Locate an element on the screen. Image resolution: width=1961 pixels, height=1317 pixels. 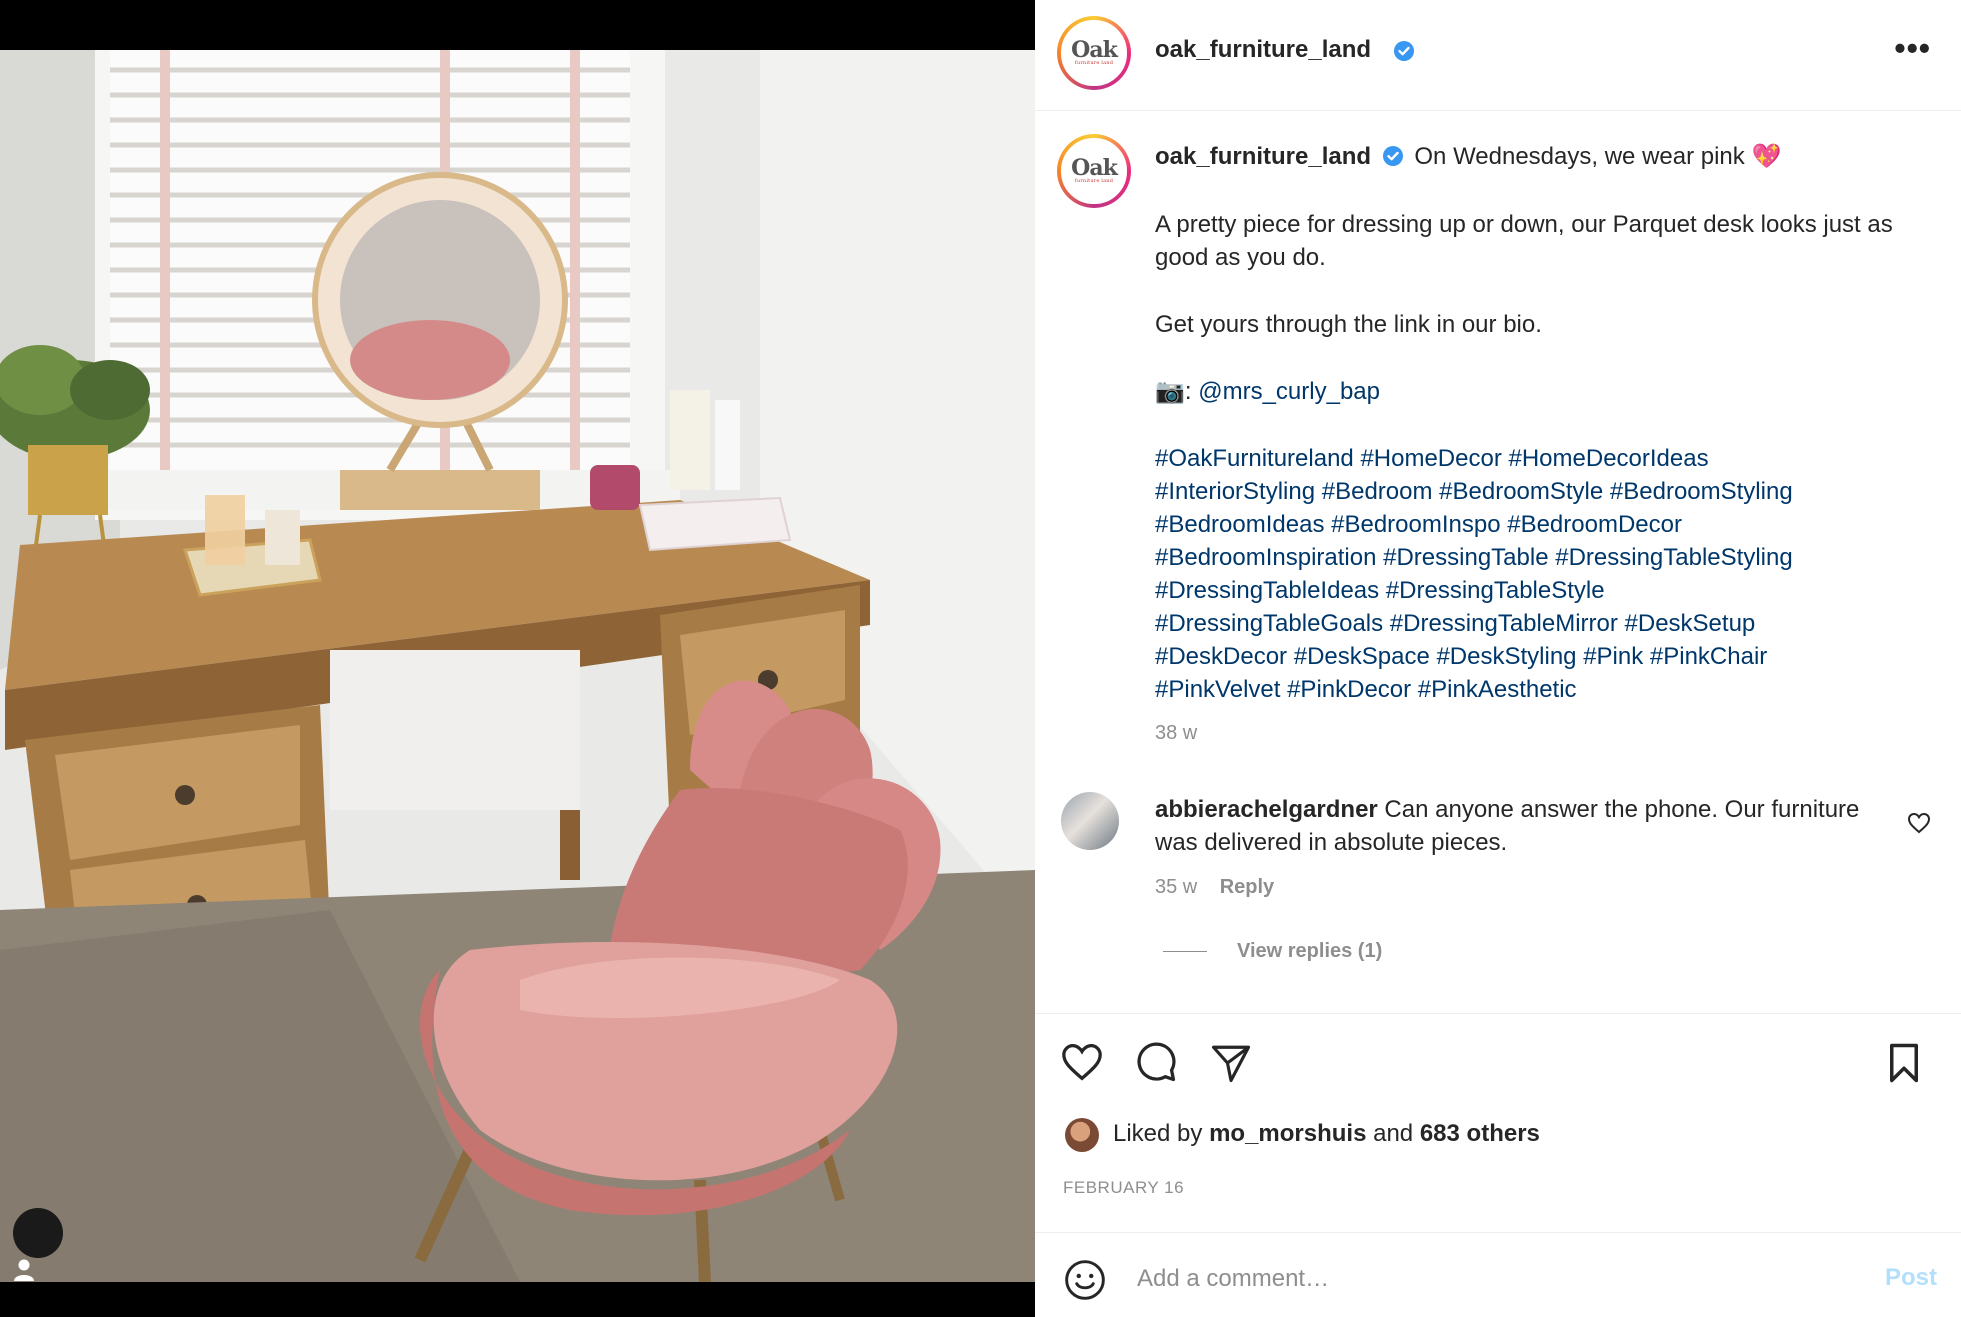
view-replies-button: View replies (1) is located at coordinates (1272, 951).